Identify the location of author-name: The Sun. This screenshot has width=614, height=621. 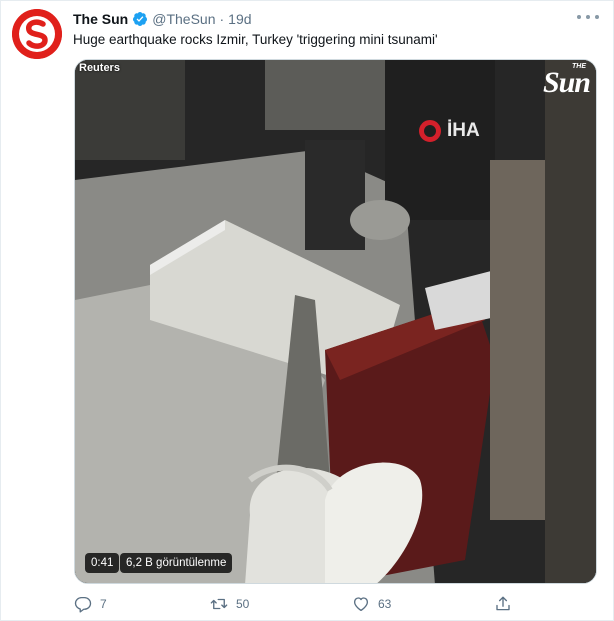
(100, 19).